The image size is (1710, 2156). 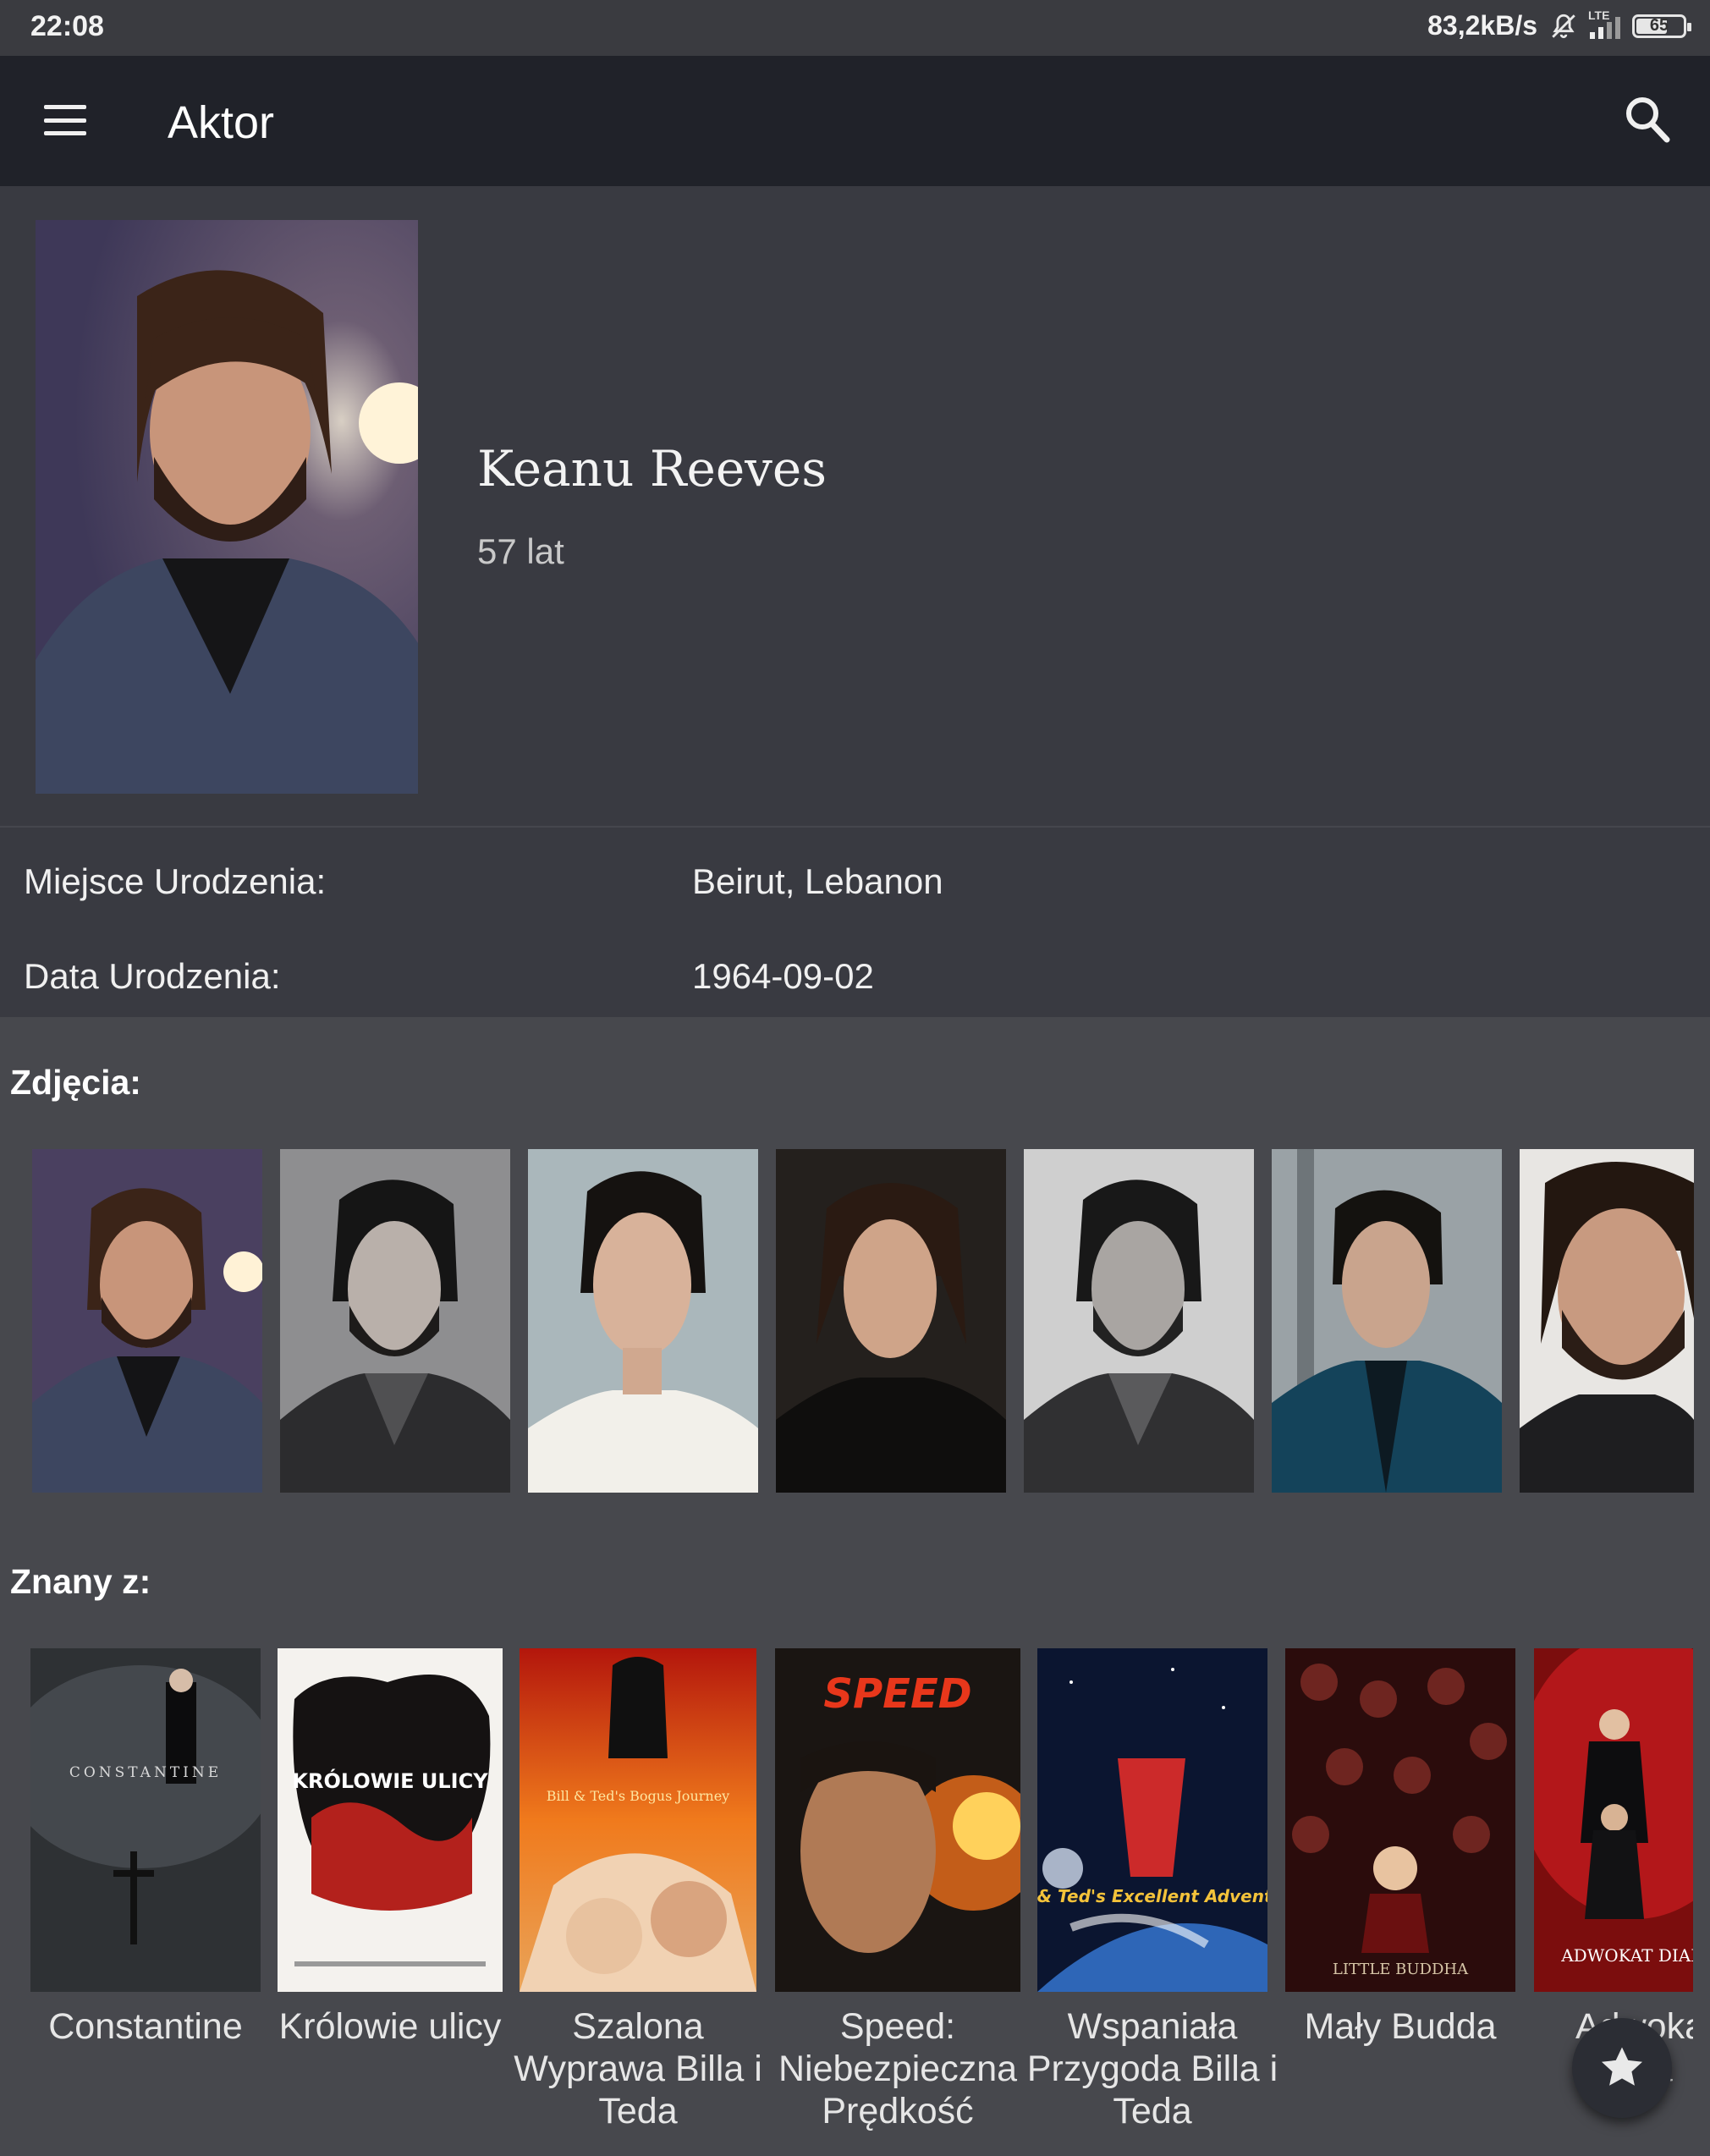 I want to click on birthdate-label: Data Urodzenia:, so click(x=152, y=976).